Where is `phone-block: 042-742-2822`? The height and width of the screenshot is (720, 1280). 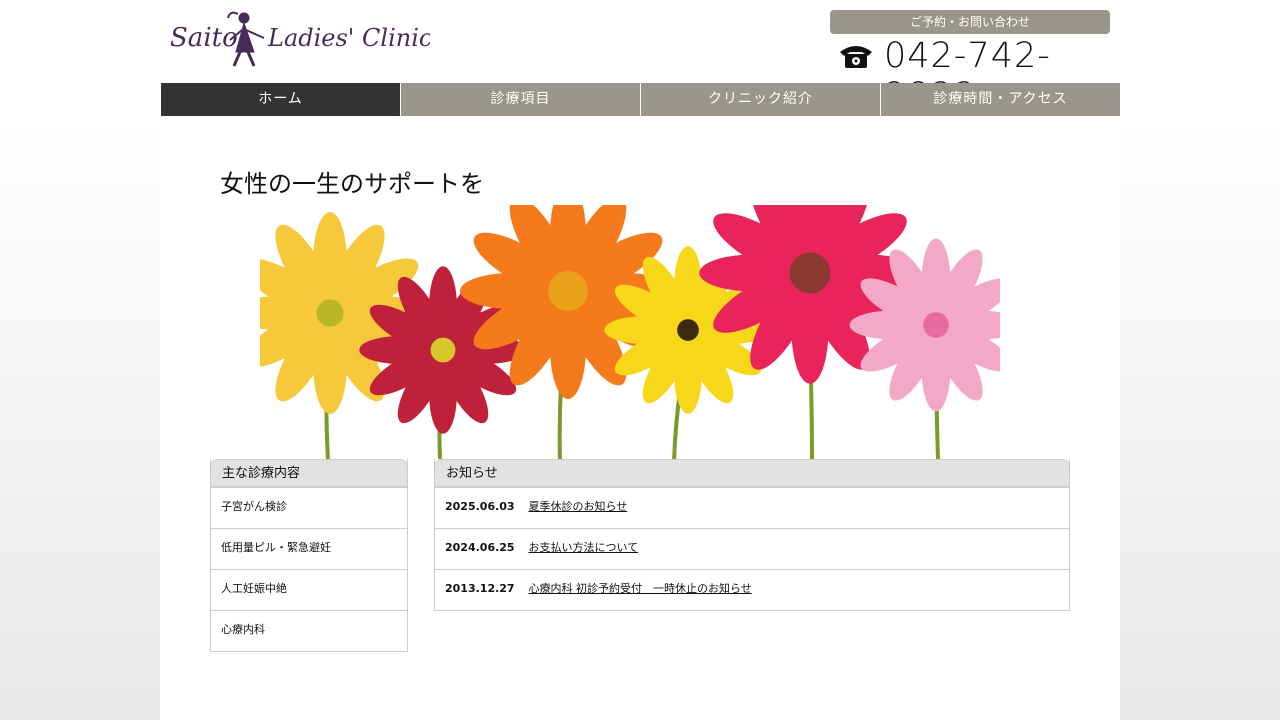
phone-block: 042-742-2822 is located at coordinates (978, 76).